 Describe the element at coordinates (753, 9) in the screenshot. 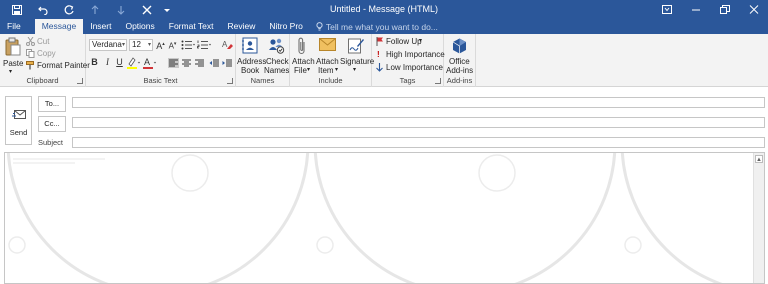

I see `close-icon` at that location.